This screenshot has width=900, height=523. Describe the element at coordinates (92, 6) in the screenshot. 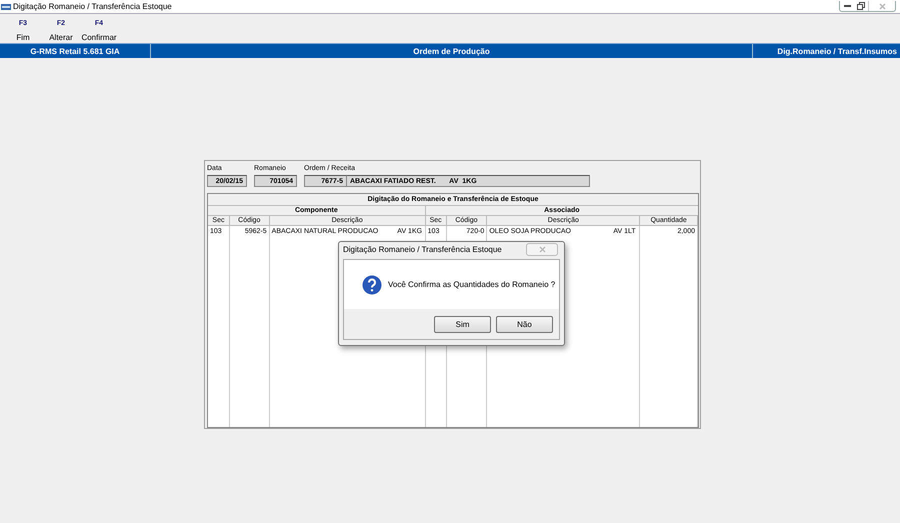

I see `window-title: Digitação Romaneio / Transferência Estoque` at that location.